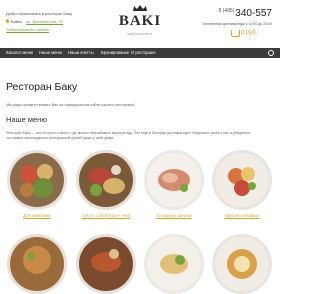  What do you see at coordinates (235, 33) in the screenshot?
I see `cart-icon` at bounding box center [235, 33].